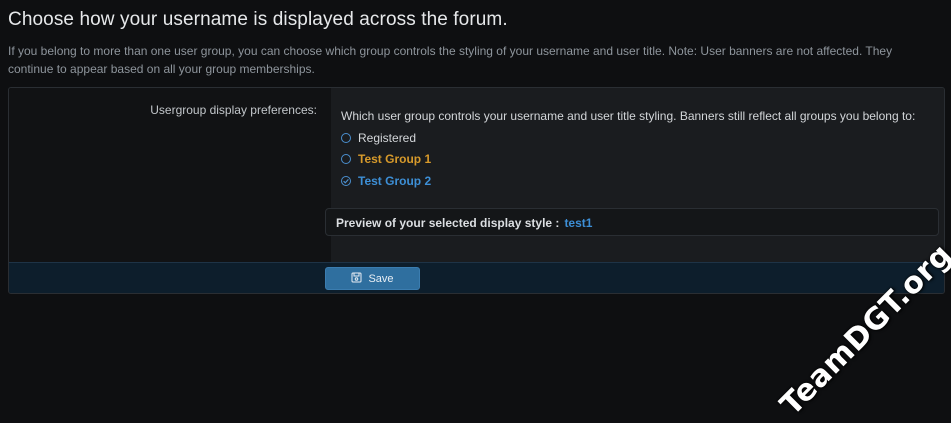  I want to click on radio-label-test-group-2: Test Group 2, so click(395, 181).